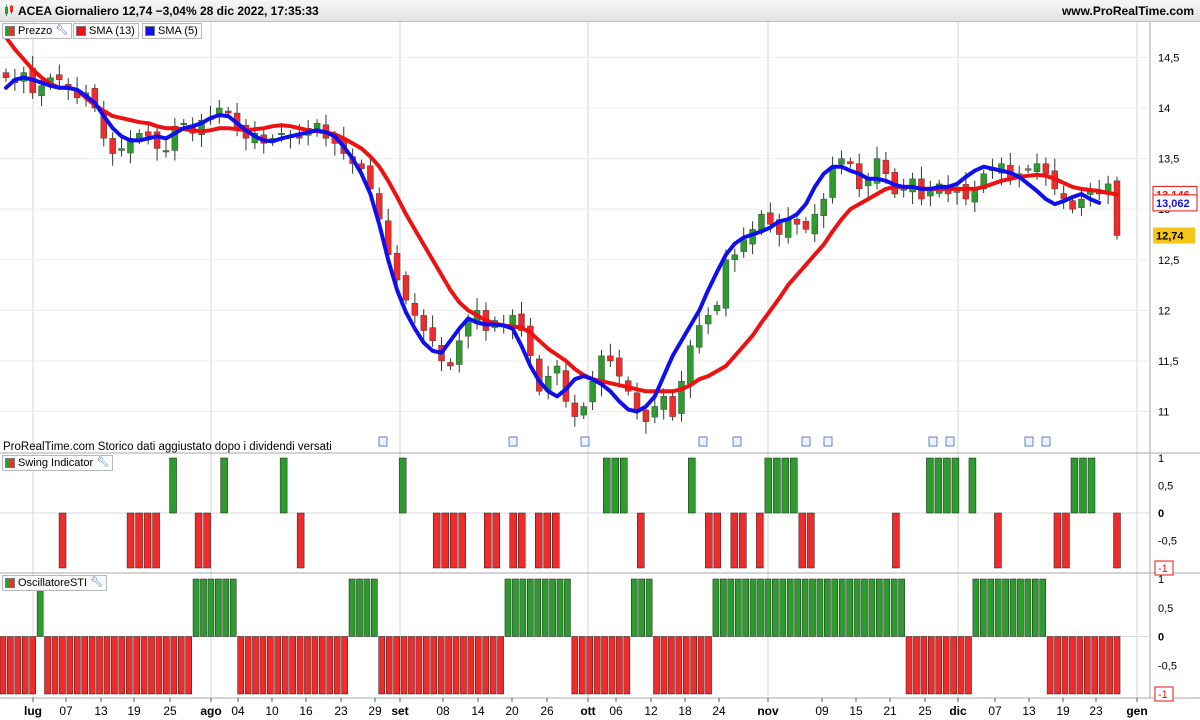  What do you see at coordinates (57, 463) in the screenshot?
I see `legend-swing: Swing Indicator 🔧︎` at bounding box center [57, 463].